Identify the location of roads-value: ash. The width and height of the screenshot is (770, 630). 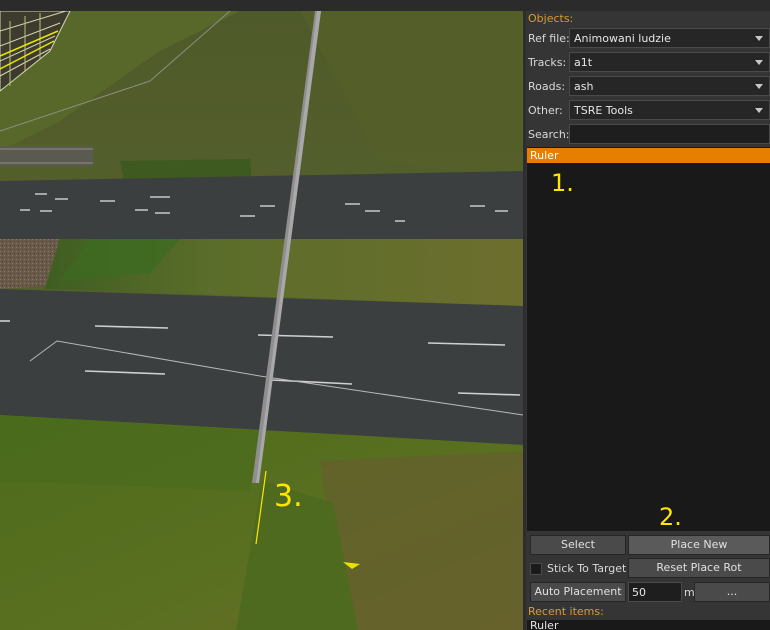
(584, 86).